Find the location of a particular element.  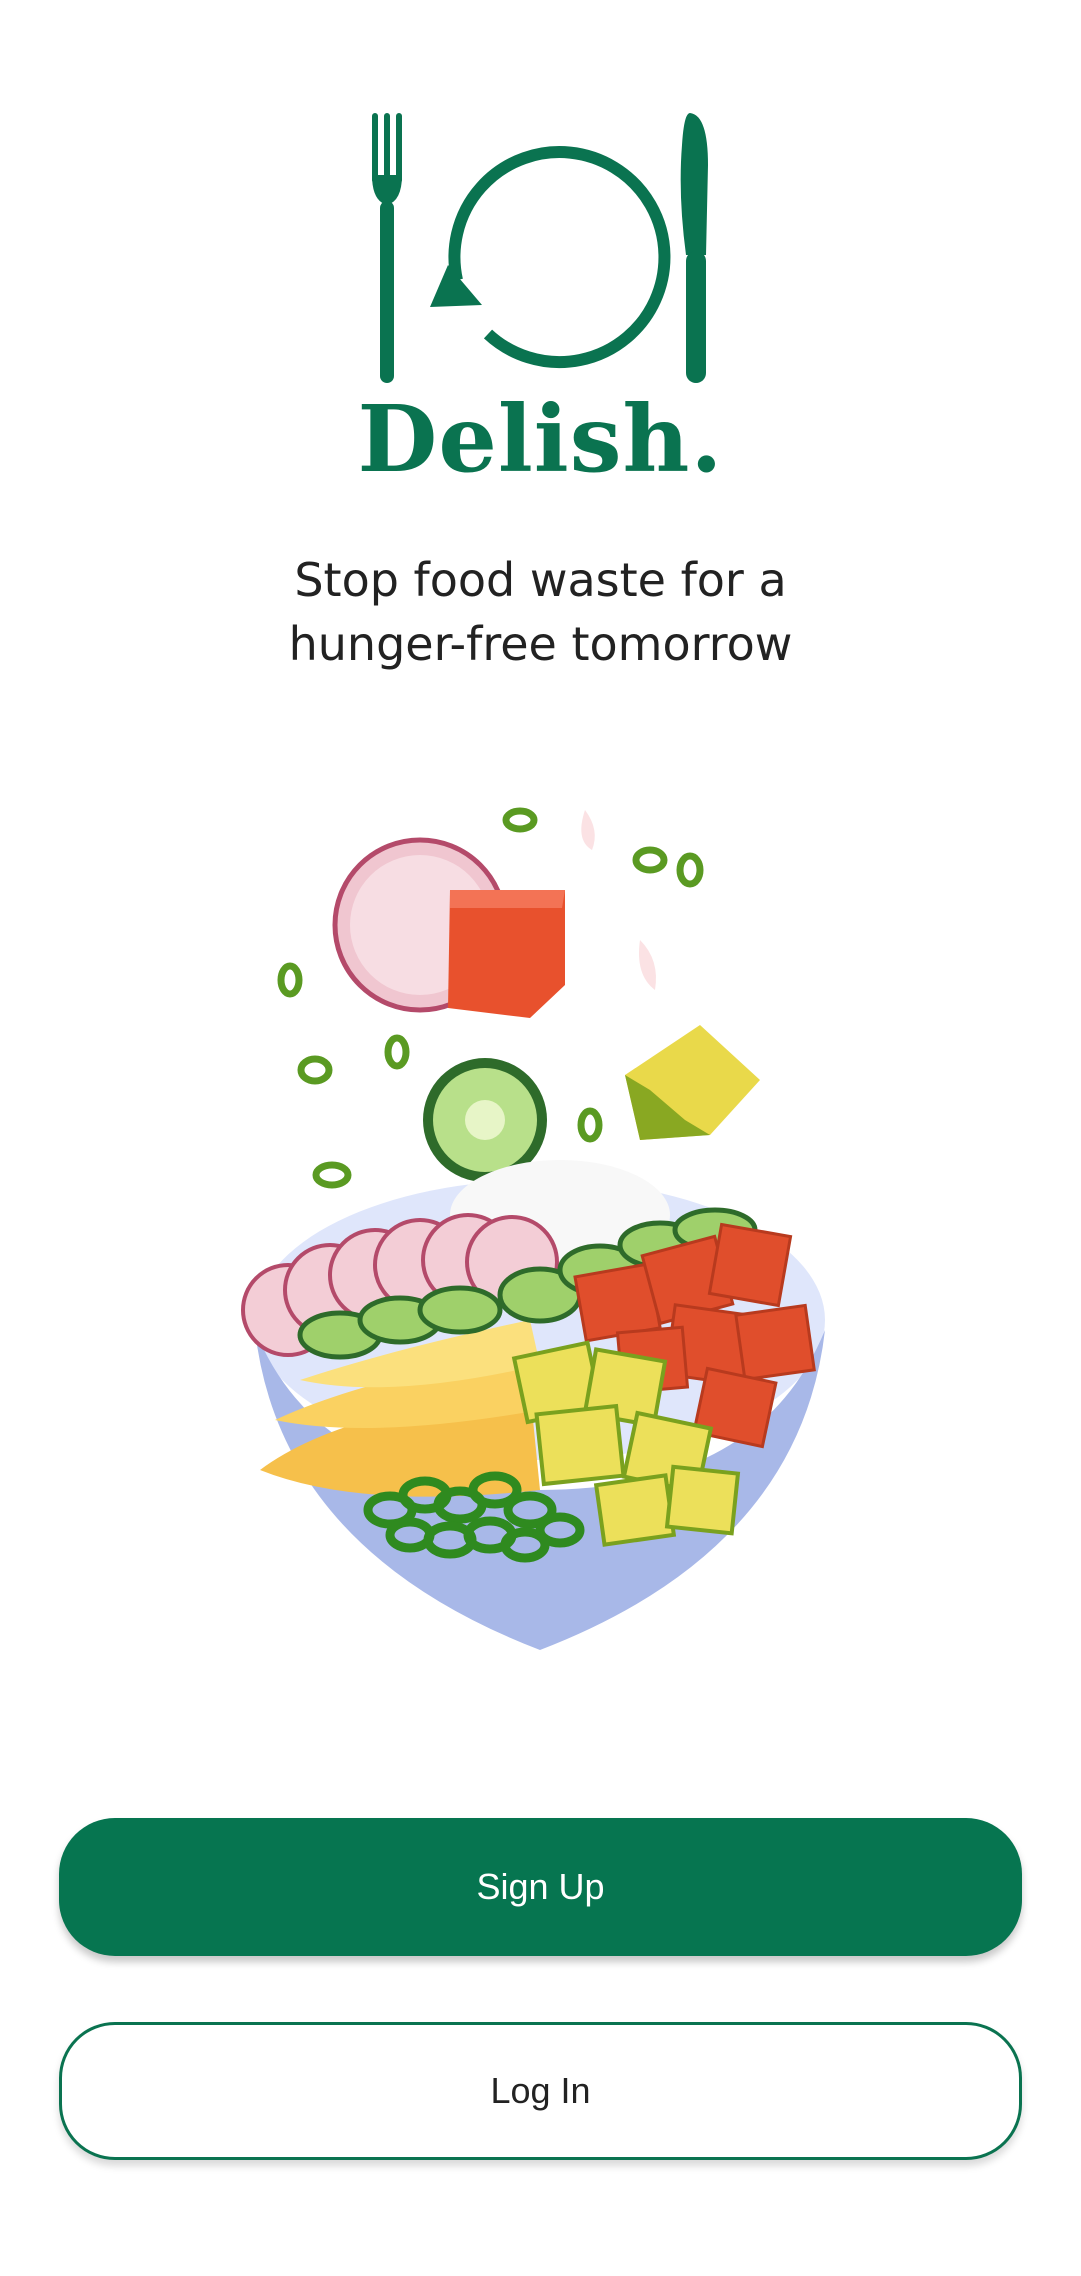

fork-icon is located at coordinates (387, 248).